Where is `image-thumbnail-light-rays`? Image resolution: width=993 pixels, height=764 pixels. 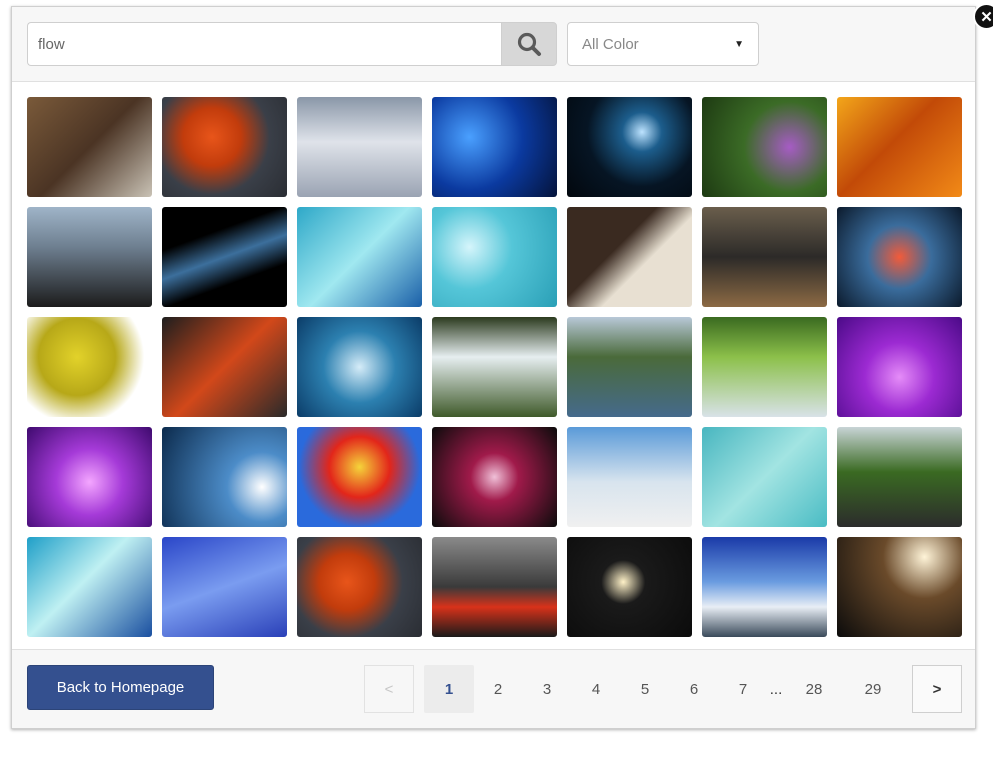 image-thumbnail-light-rays is located at coordinates (899, 587).